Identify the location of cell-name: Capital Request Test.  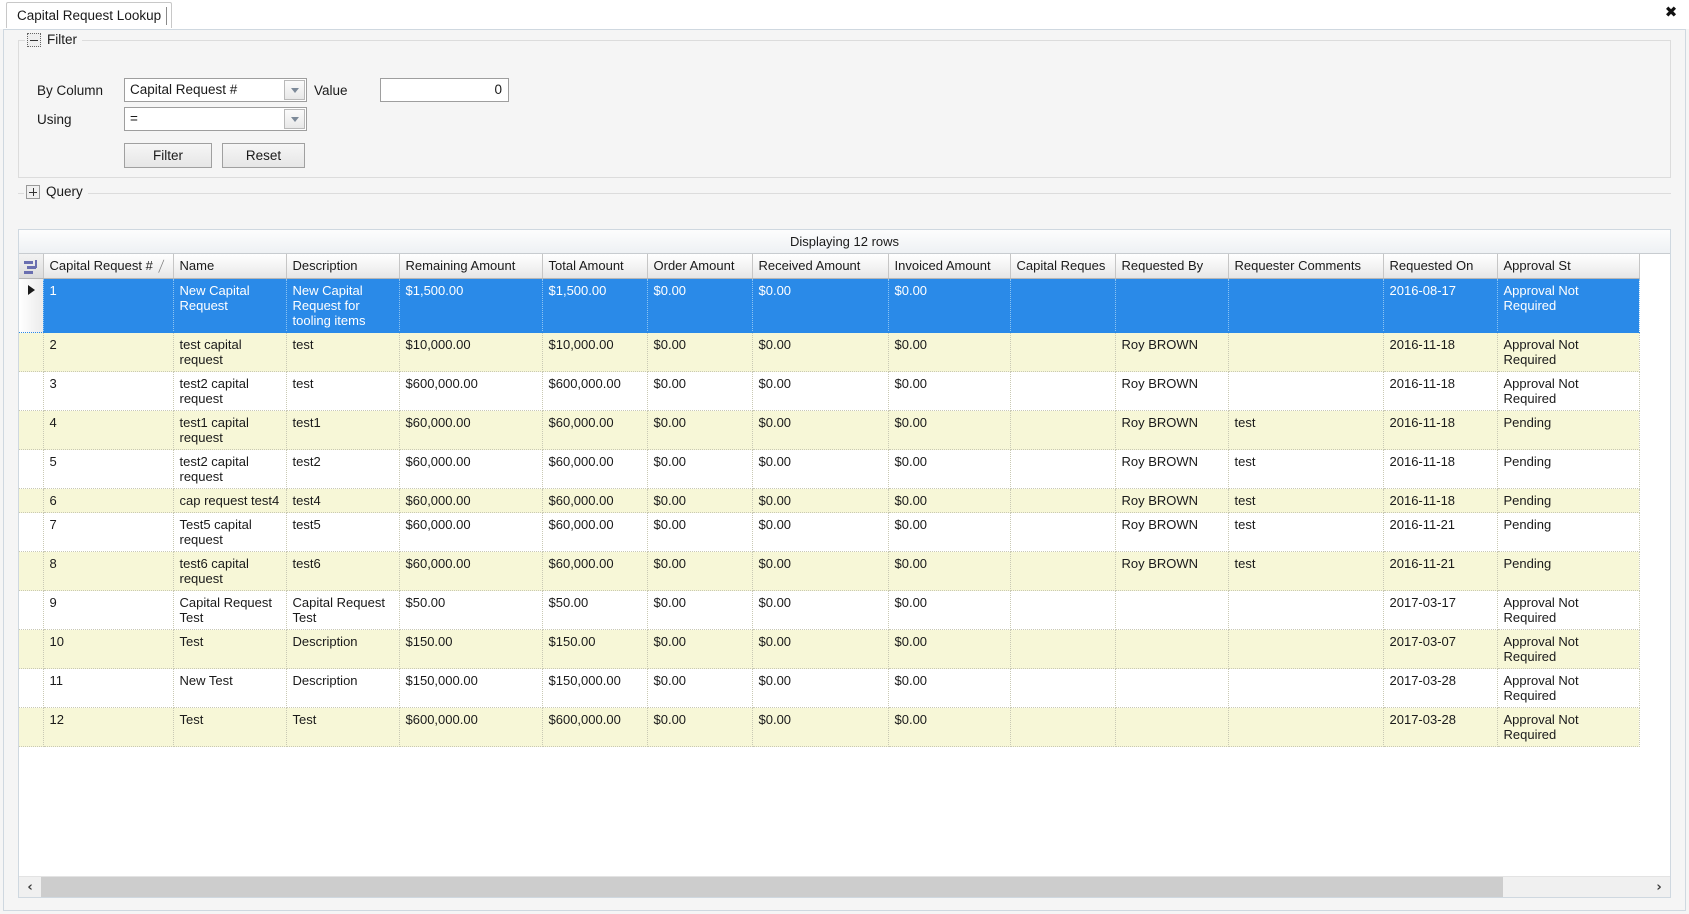
(230, 610).